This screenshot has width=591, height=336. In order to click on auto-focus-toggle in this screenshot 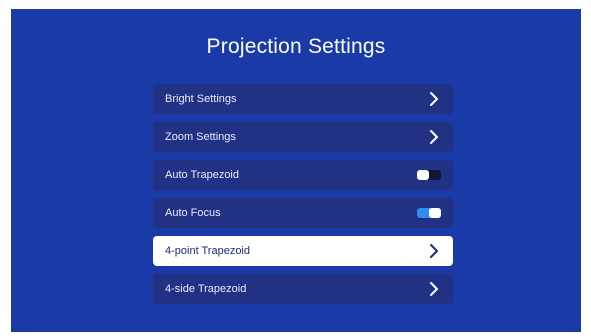, I will do `click(429, 213)`.